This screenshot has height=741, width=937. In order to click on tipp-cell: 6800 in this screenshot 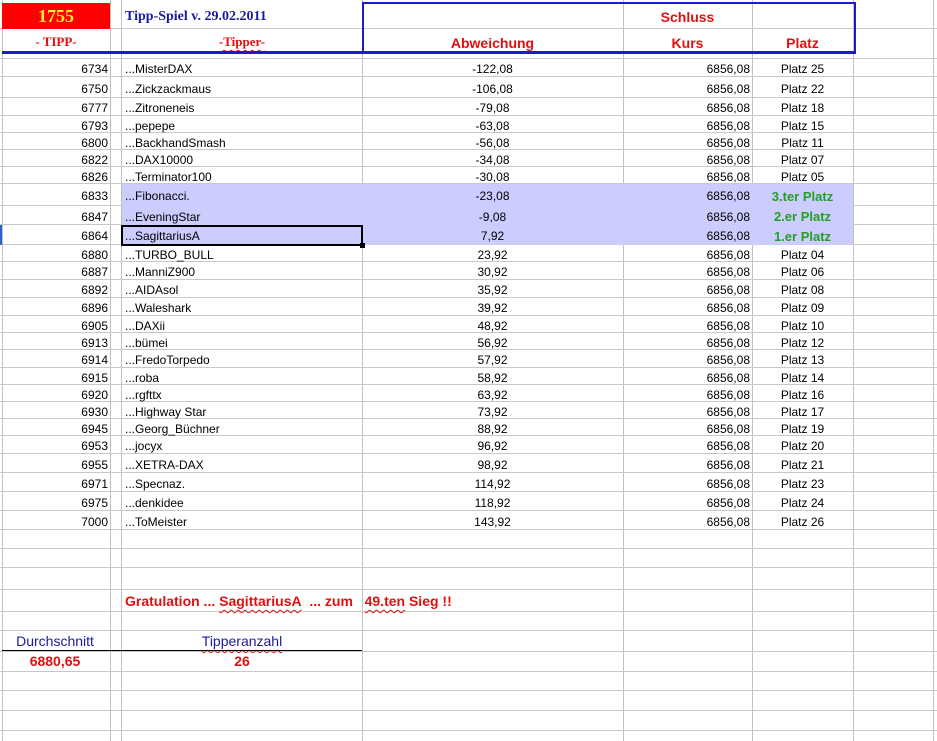, I will do `click(56, 142)`.